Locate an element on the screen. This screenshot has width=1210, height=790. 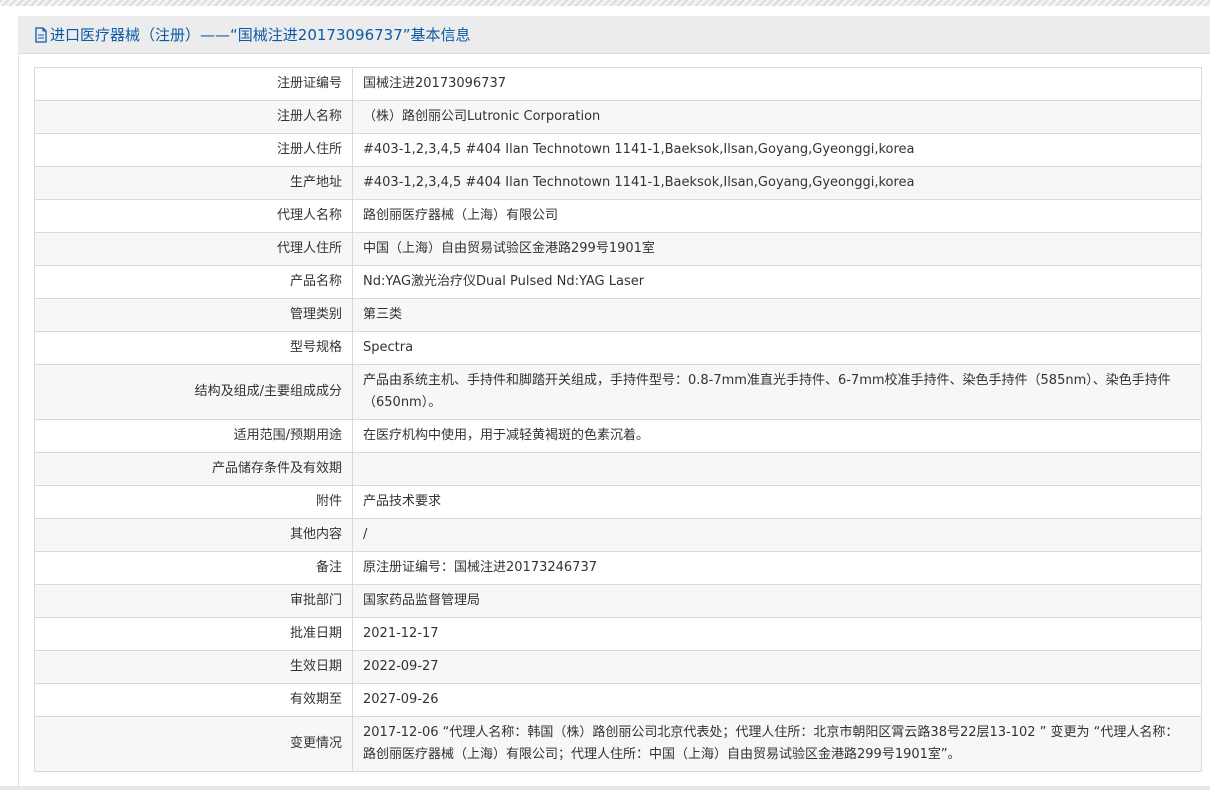
table-row: 注册人名称 （株）路创丽公司Lutronic Corporation is located at coordinates (618, 117).